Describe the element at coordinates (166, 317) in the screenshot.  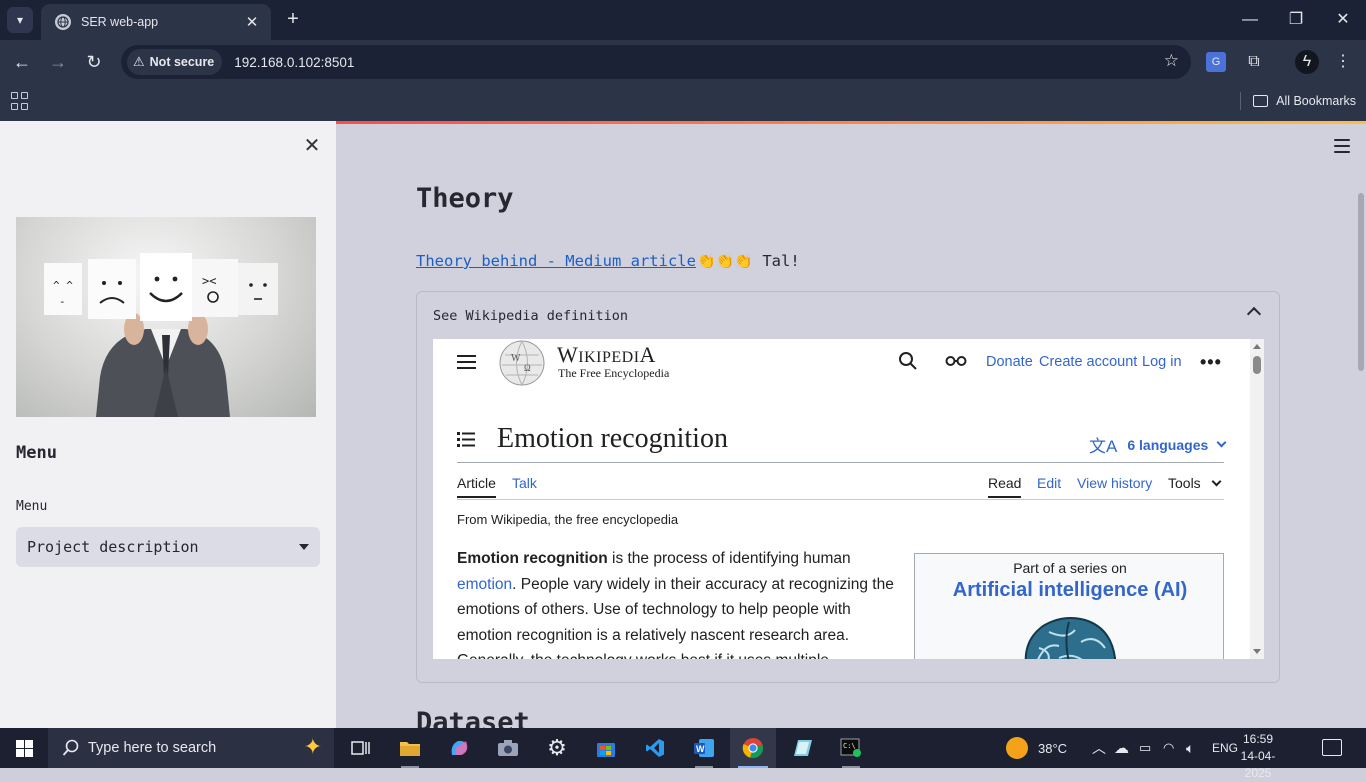
I see `emotion-faces-image: ^ ^ - ><` at that location.